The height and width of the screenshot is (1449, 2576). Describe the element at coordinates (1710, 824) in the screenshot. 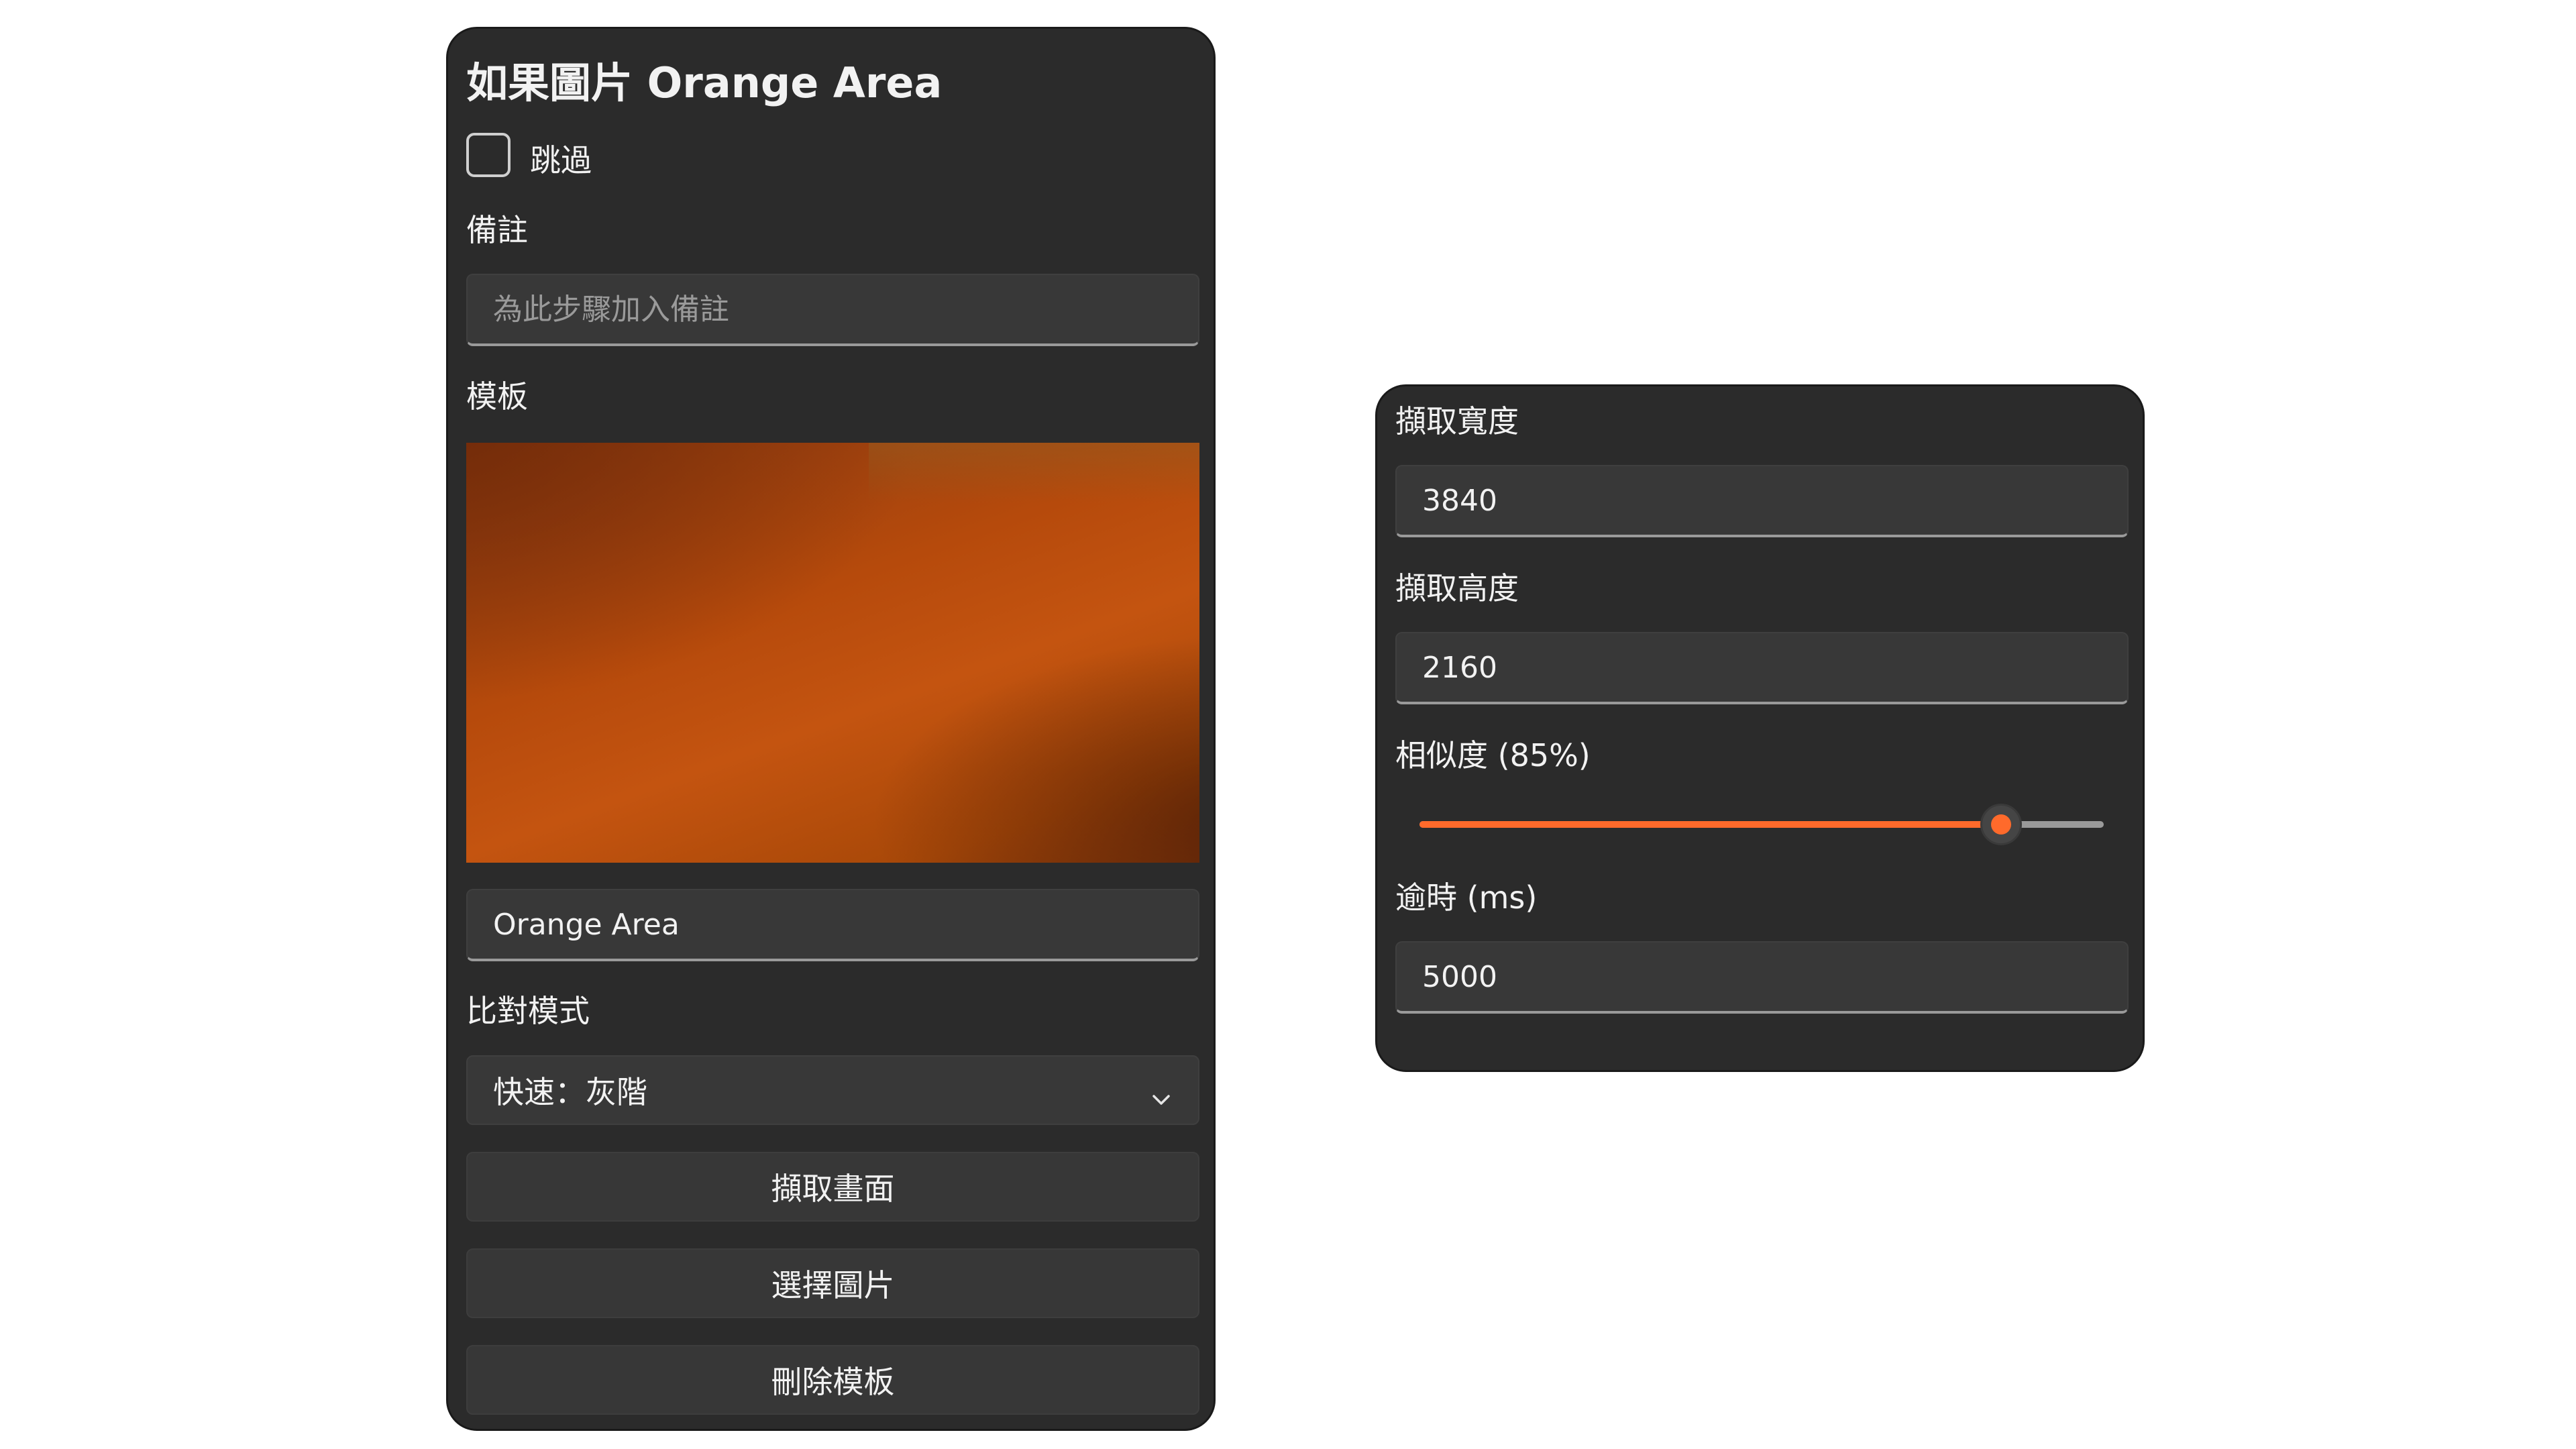

I see `similarity-slider-fill` at that location.